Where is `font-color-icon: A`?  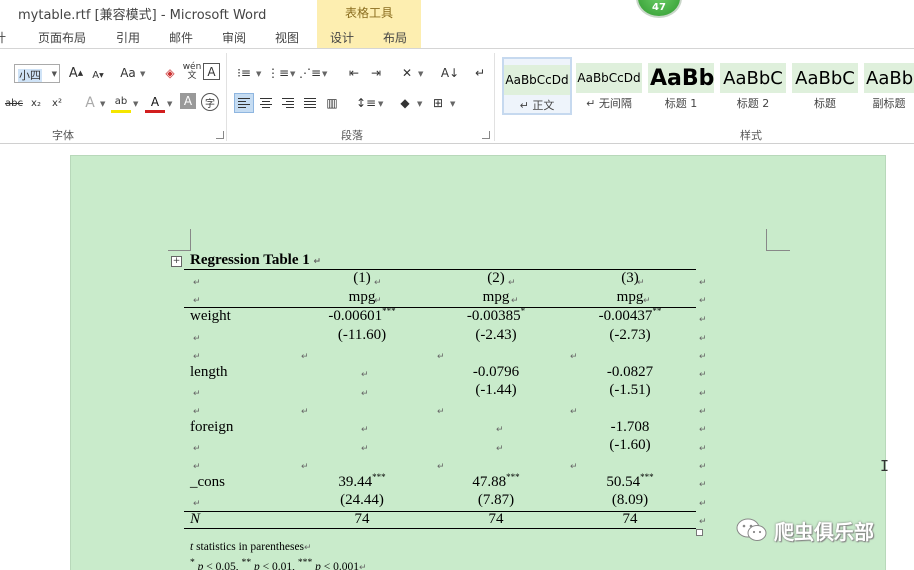 font-color-icon: A is located at coordinates (155, 103).